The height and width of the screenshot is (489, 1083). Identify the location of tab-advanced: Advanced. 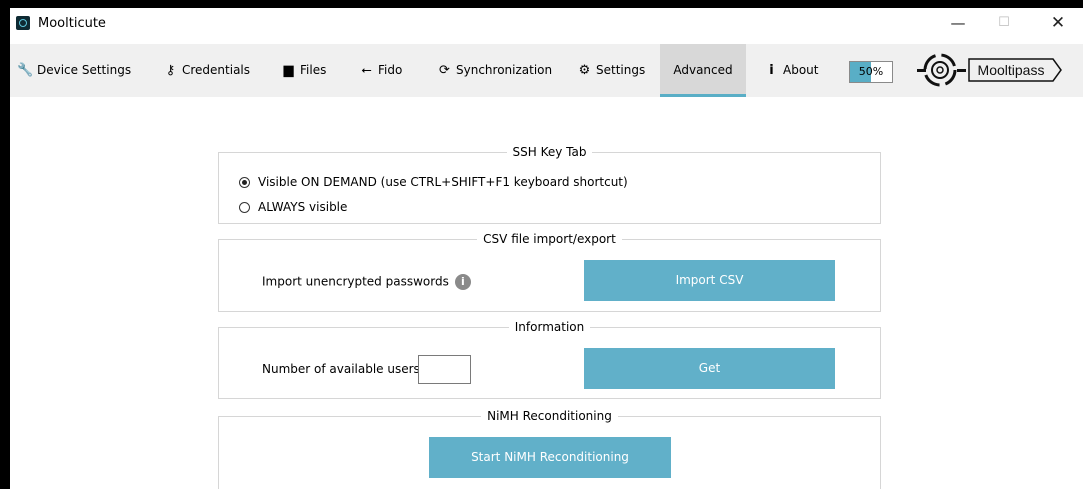
(703, 70).